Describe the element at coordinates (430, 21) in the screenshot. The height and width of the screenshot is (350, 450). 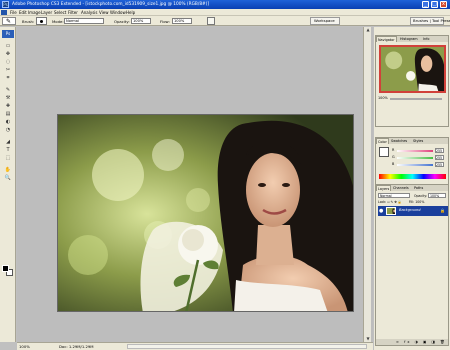
I see `brushes-panel-tab: Brushes | Tool Preset` at that location.